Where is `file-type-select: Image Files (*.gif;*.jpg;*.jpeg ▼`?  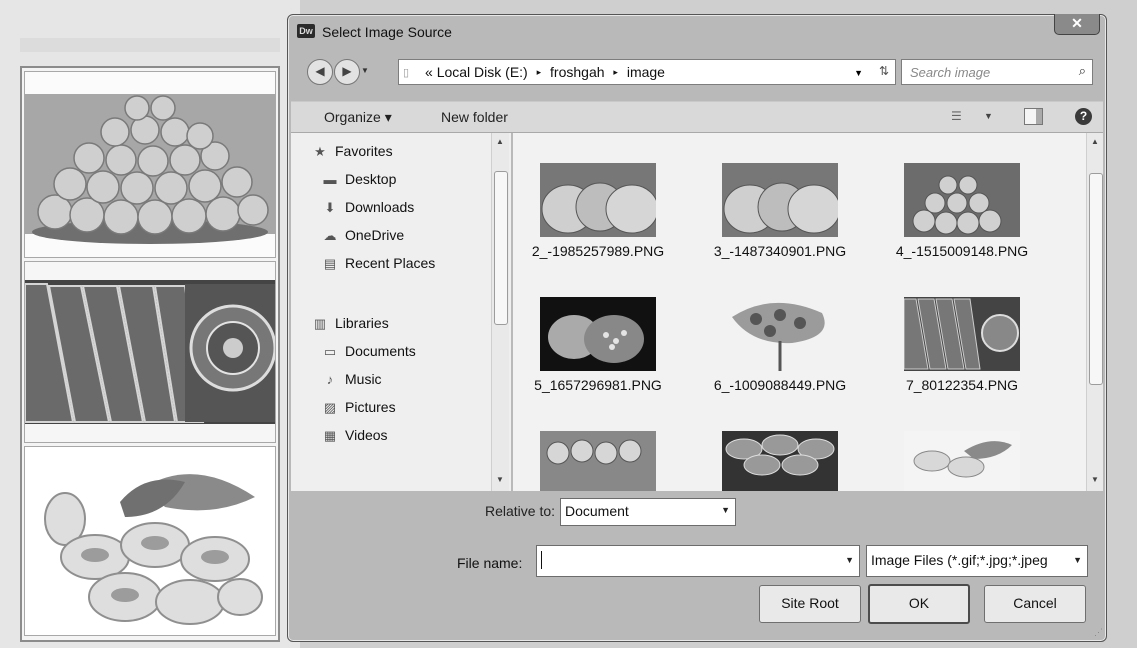
file-type-select: Image Files (*.gif;*.jpg;*.jpeg ▼ is located at coordinates (977, 561).